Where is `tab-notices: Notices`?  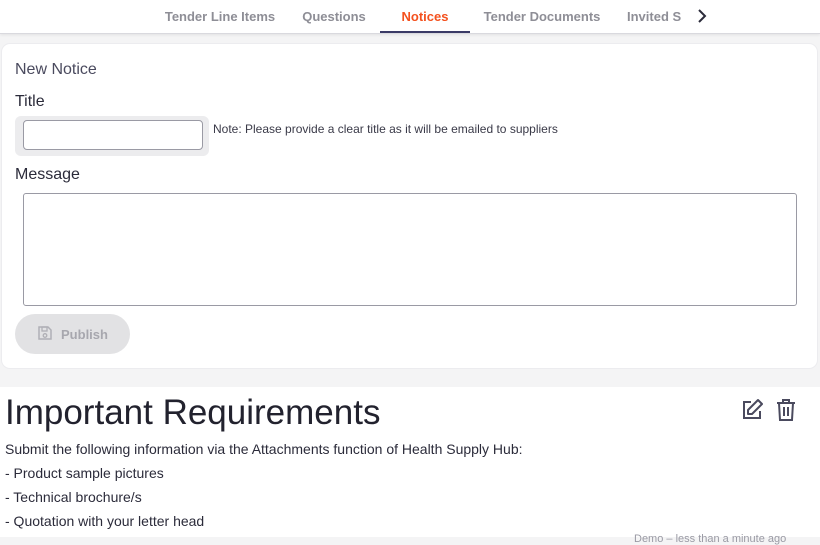 tab-notices: Notices is located at coordinates (425, 16).